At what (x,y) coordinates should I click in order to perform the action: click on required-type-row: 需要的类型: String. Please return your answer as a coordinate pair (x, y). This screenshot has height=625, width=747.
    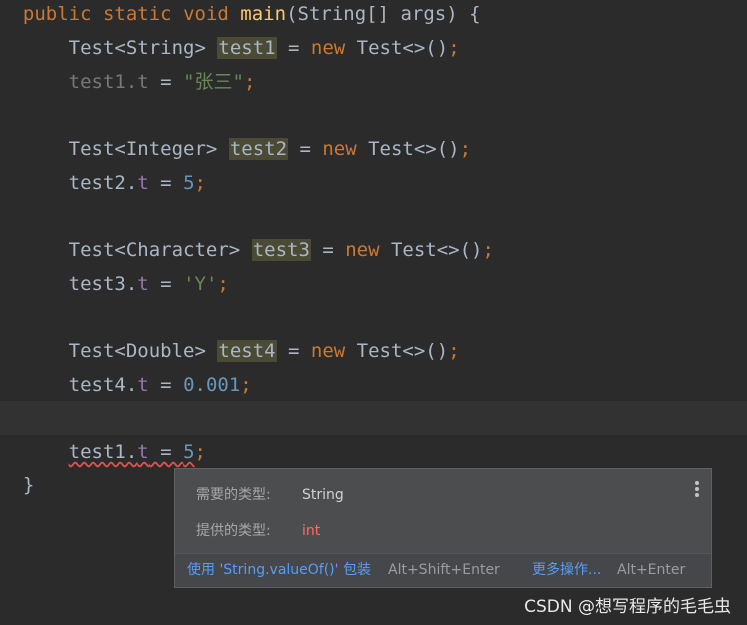
    Looking at the image, I should click on (270, 495).